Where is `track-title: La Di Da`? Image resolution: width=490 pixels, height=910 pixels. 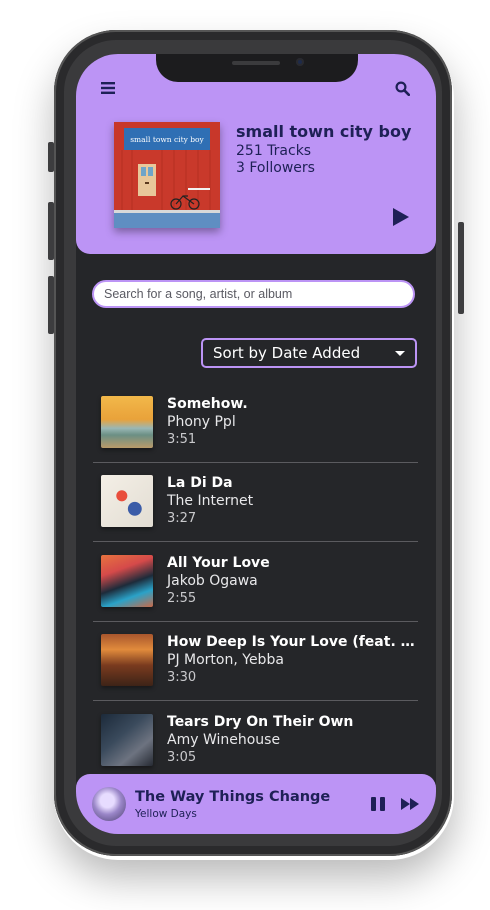 track-title: La Di Da is located at coordinates (200, 483).